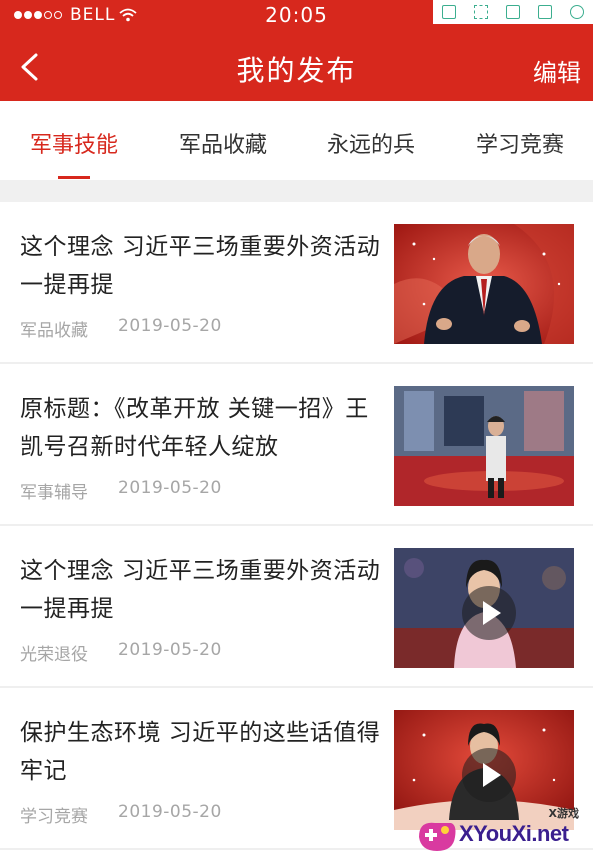  Describe the element at coordinates (74, 143) in the screenshot. I see `tab-military-skills: 军事技能` at that location.